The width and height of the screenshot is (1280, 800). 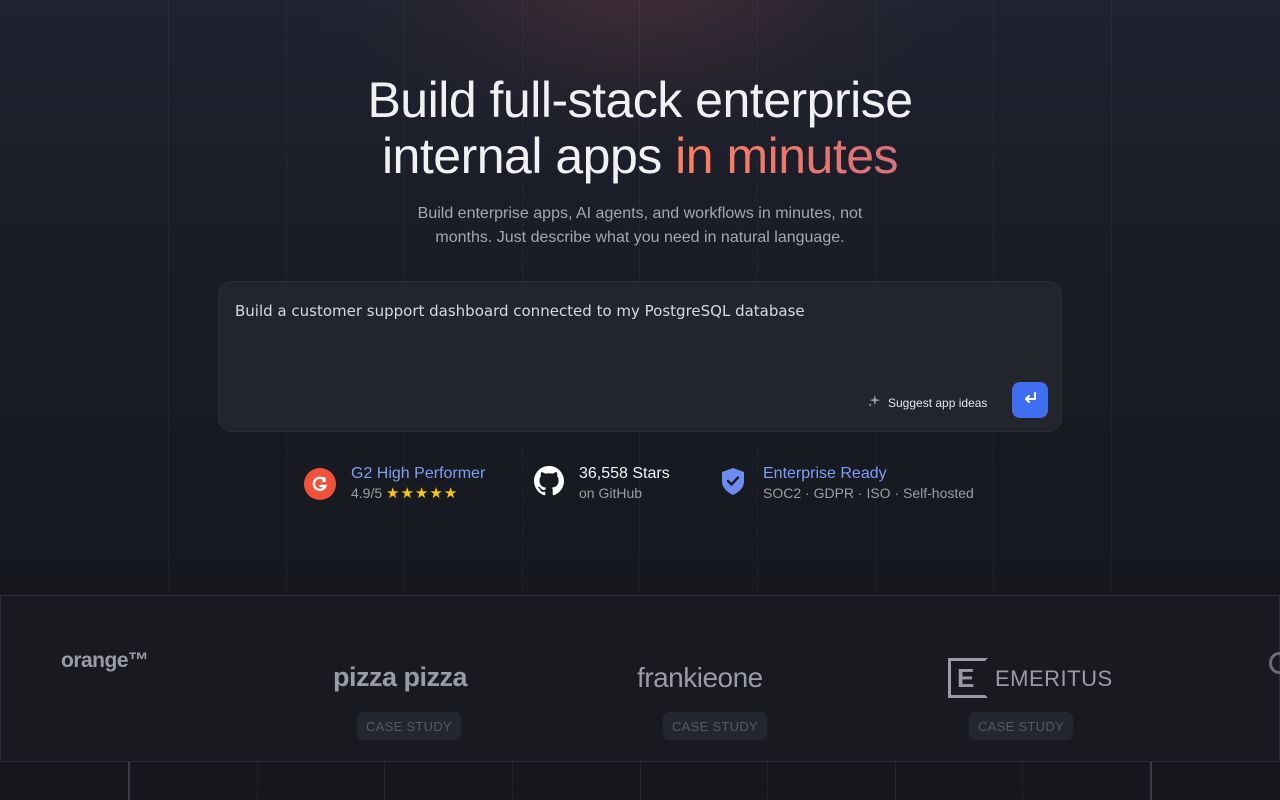 What do you see at coordinates (640, 781) in the screenshot?
I see `footer-grid-lines` at bounding box center [640, 781].